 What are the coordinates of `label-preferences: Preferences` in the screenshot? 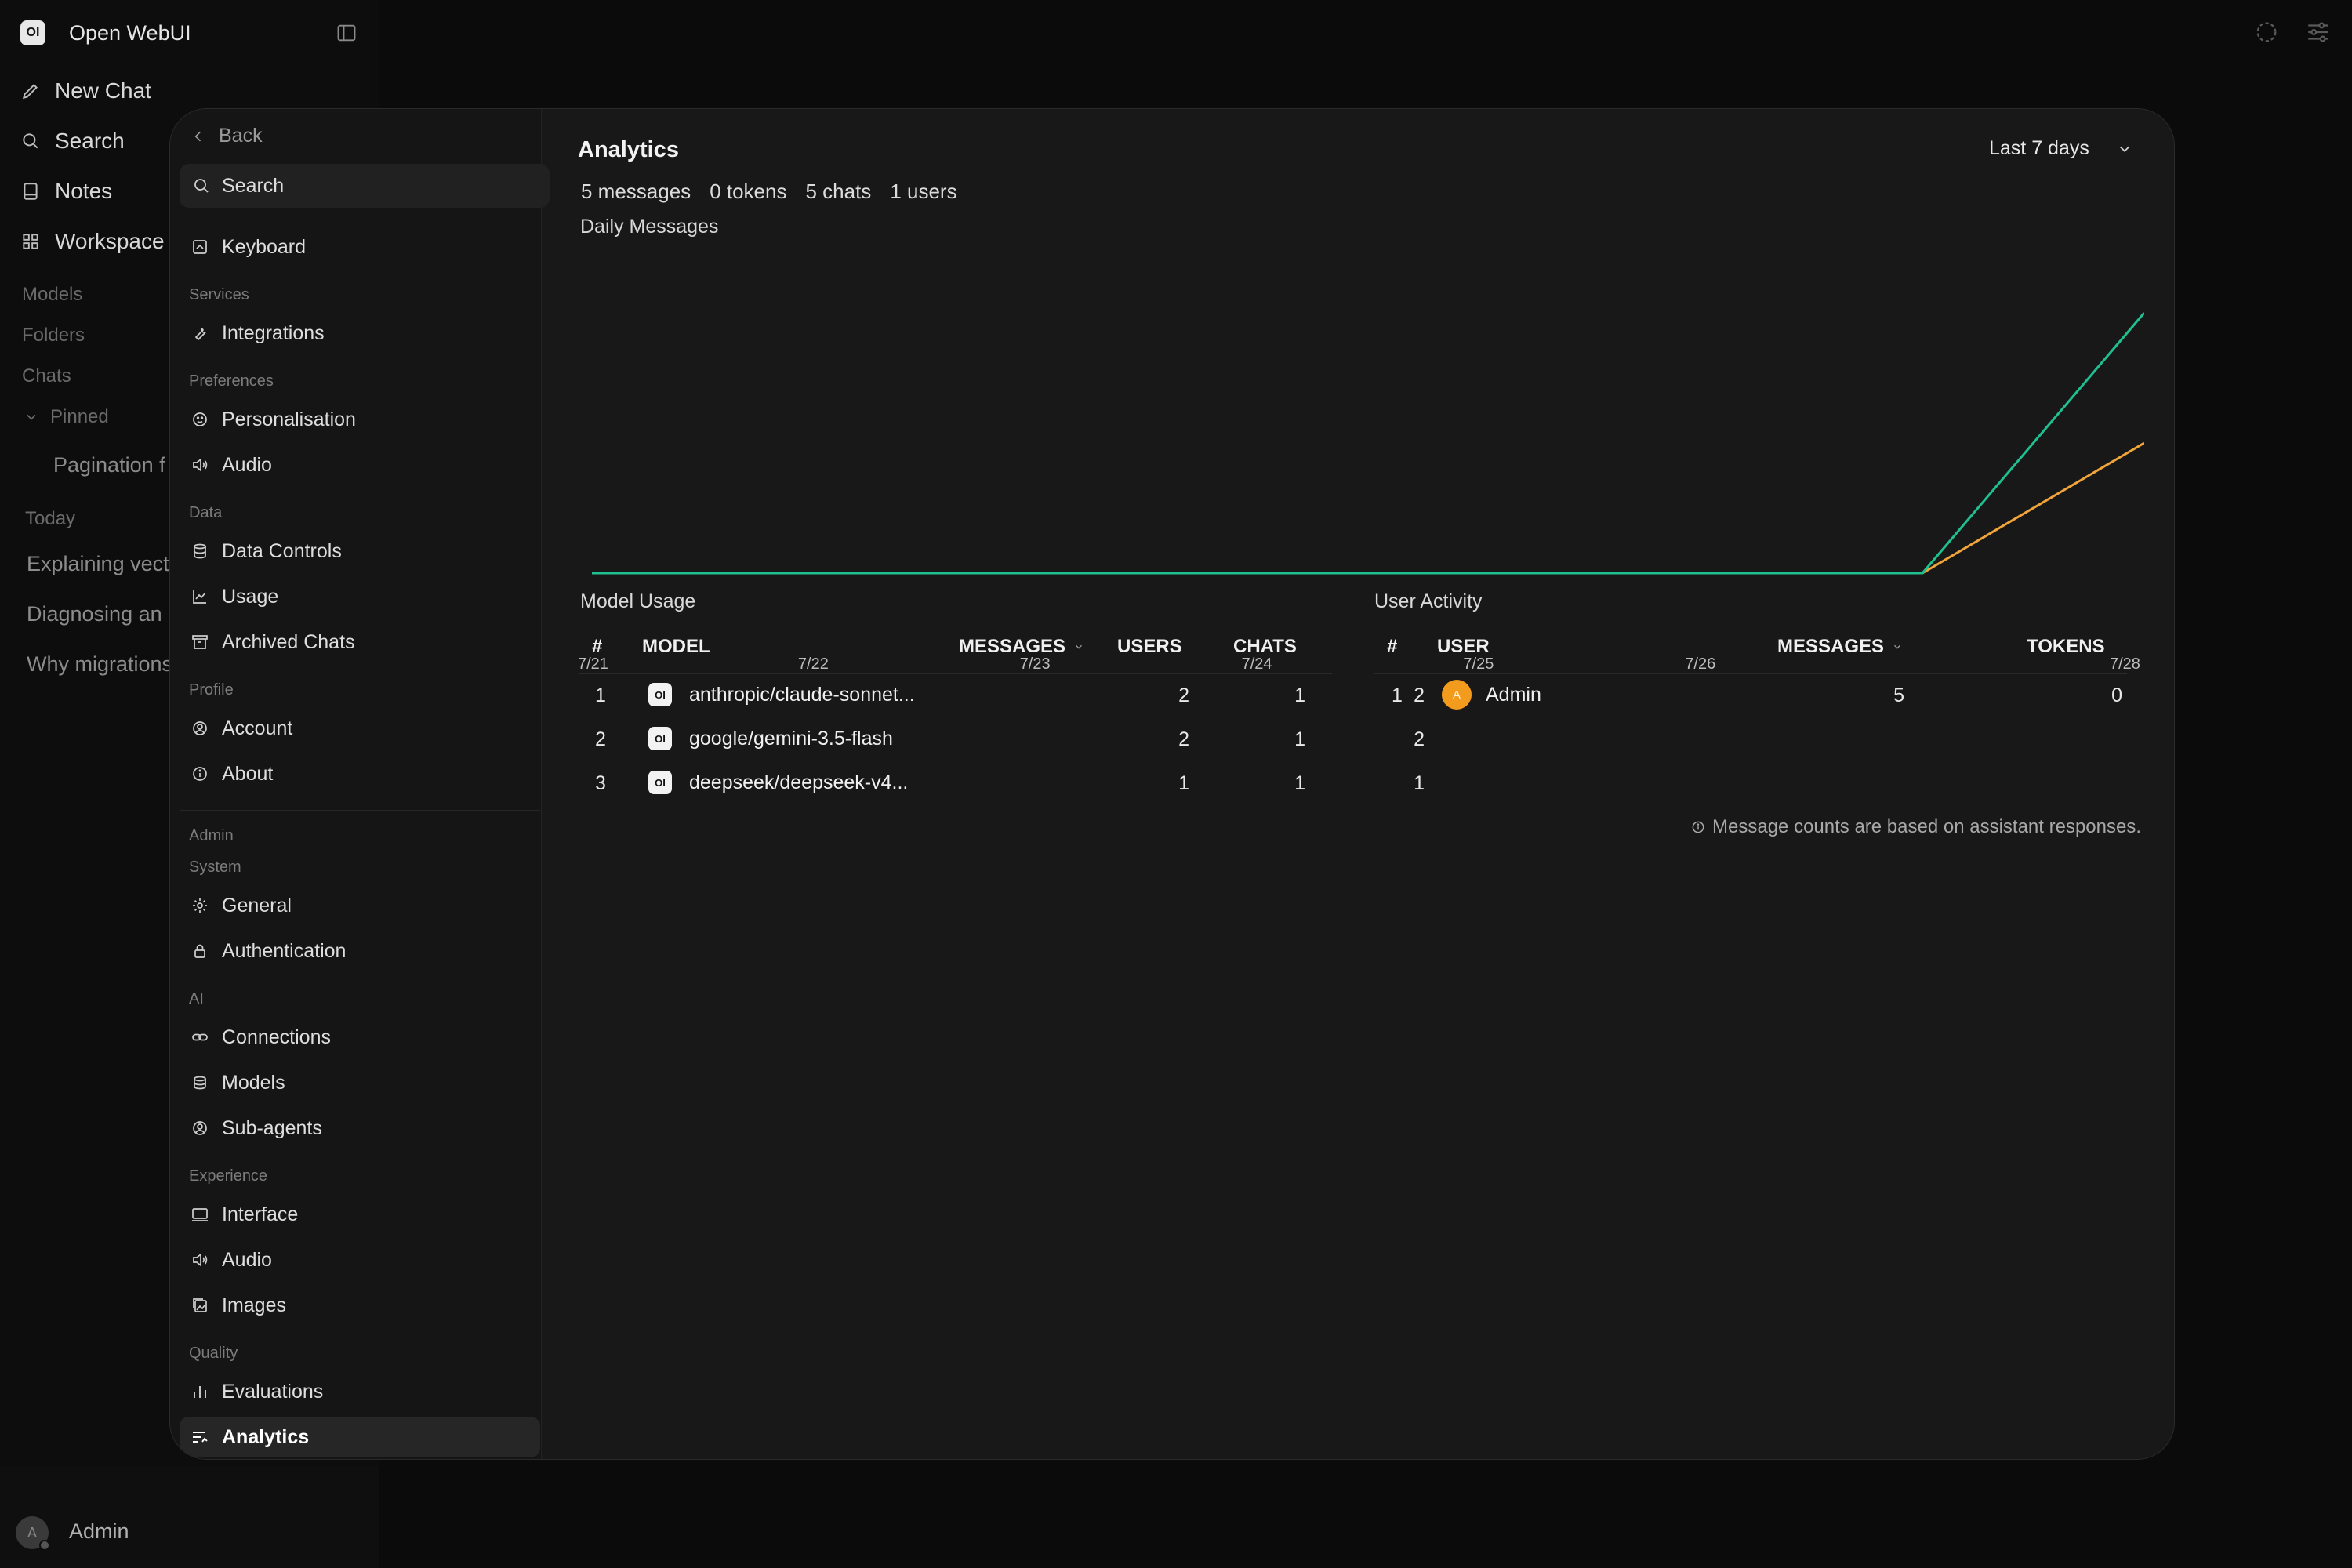 It's located at (231, 381).